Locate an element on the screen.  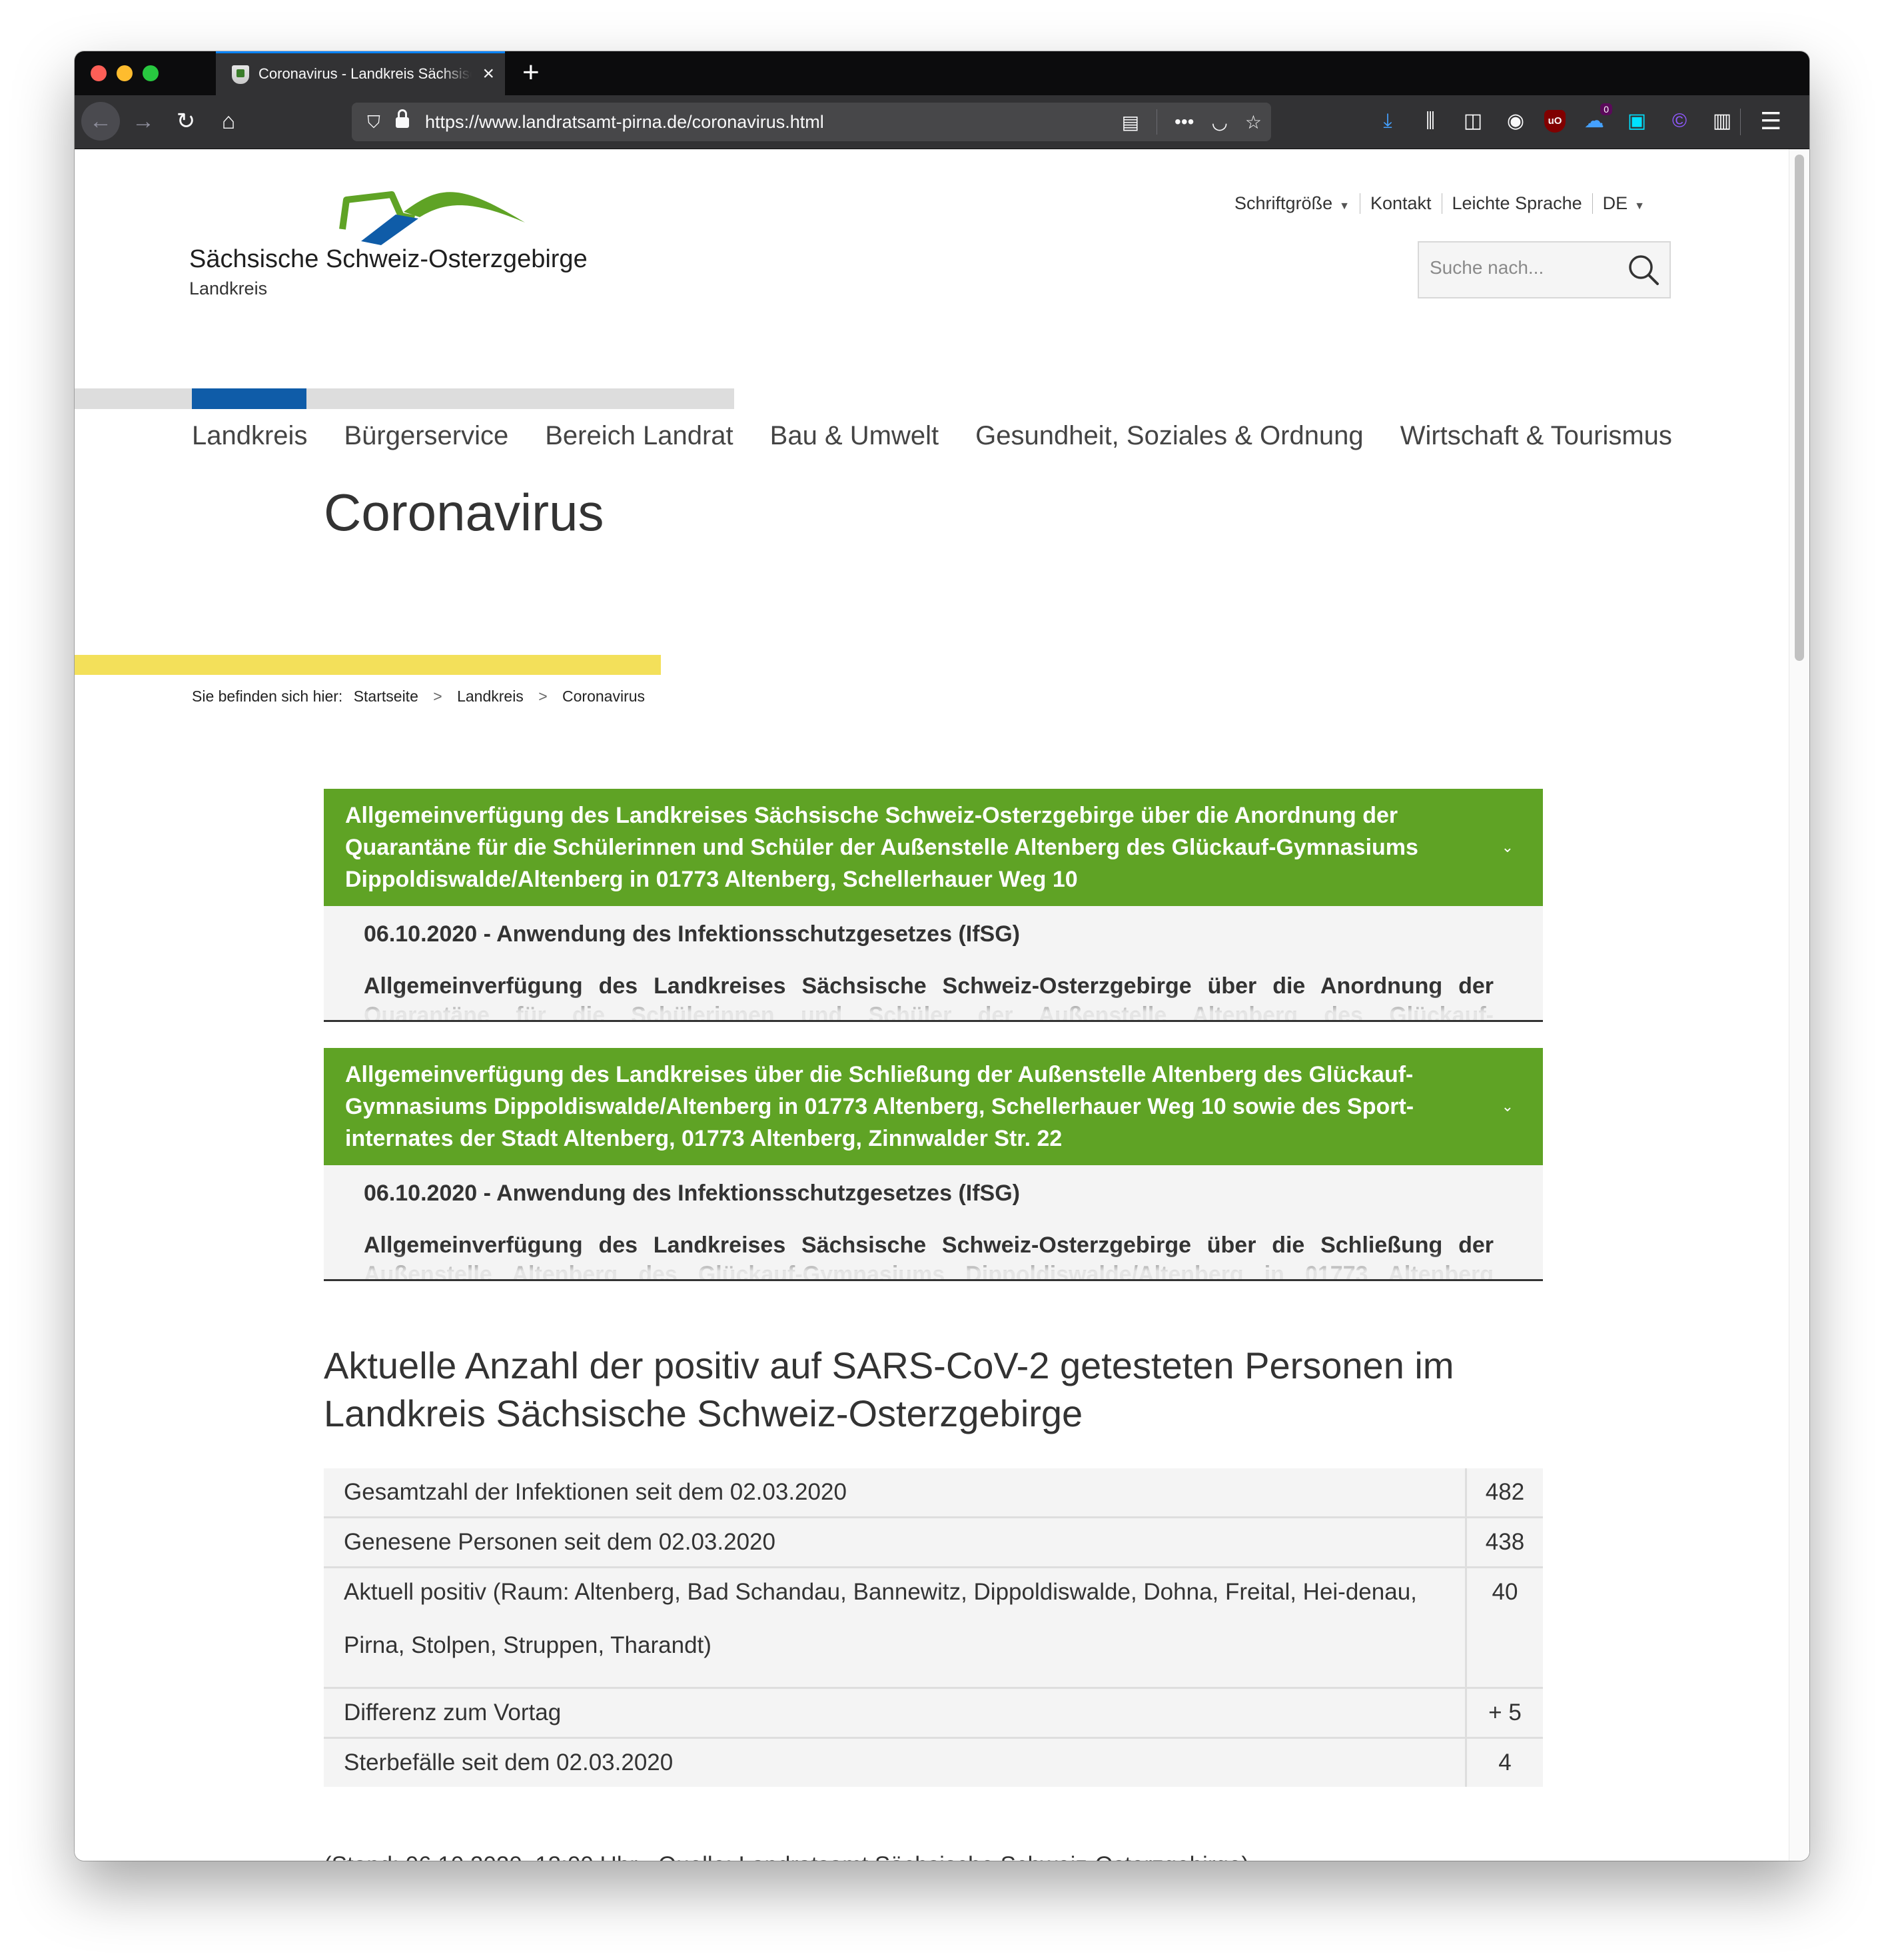
stats-value: 482 is located at coordinates (1504, 1493).